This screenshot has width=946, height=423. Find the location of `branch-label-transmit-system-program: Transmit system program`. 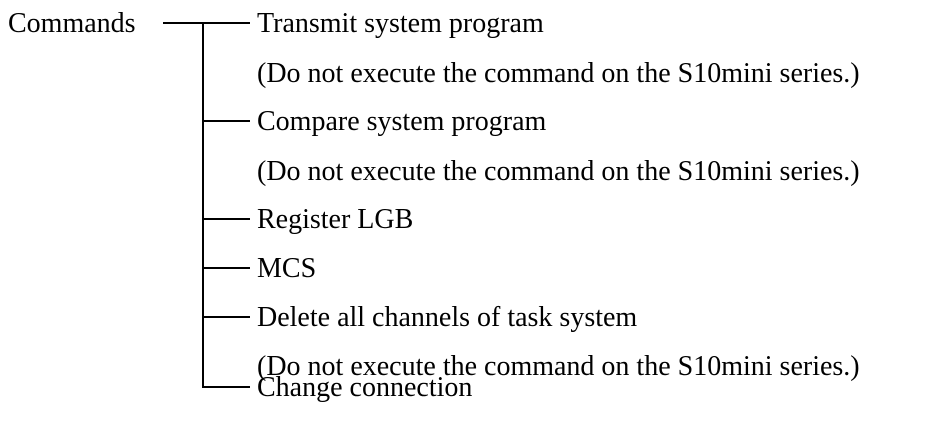

branch-label-transmit-system-program: Transmit system program is located at coordinates (400, 23).